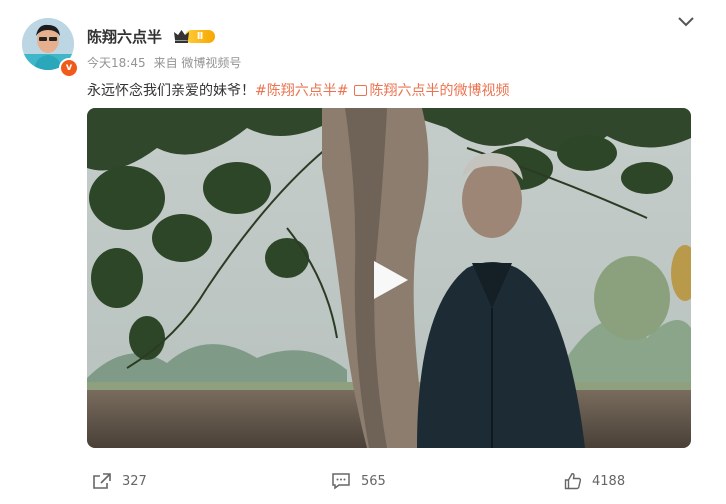  I want to click on like-button: 4188, so click(594, 481).